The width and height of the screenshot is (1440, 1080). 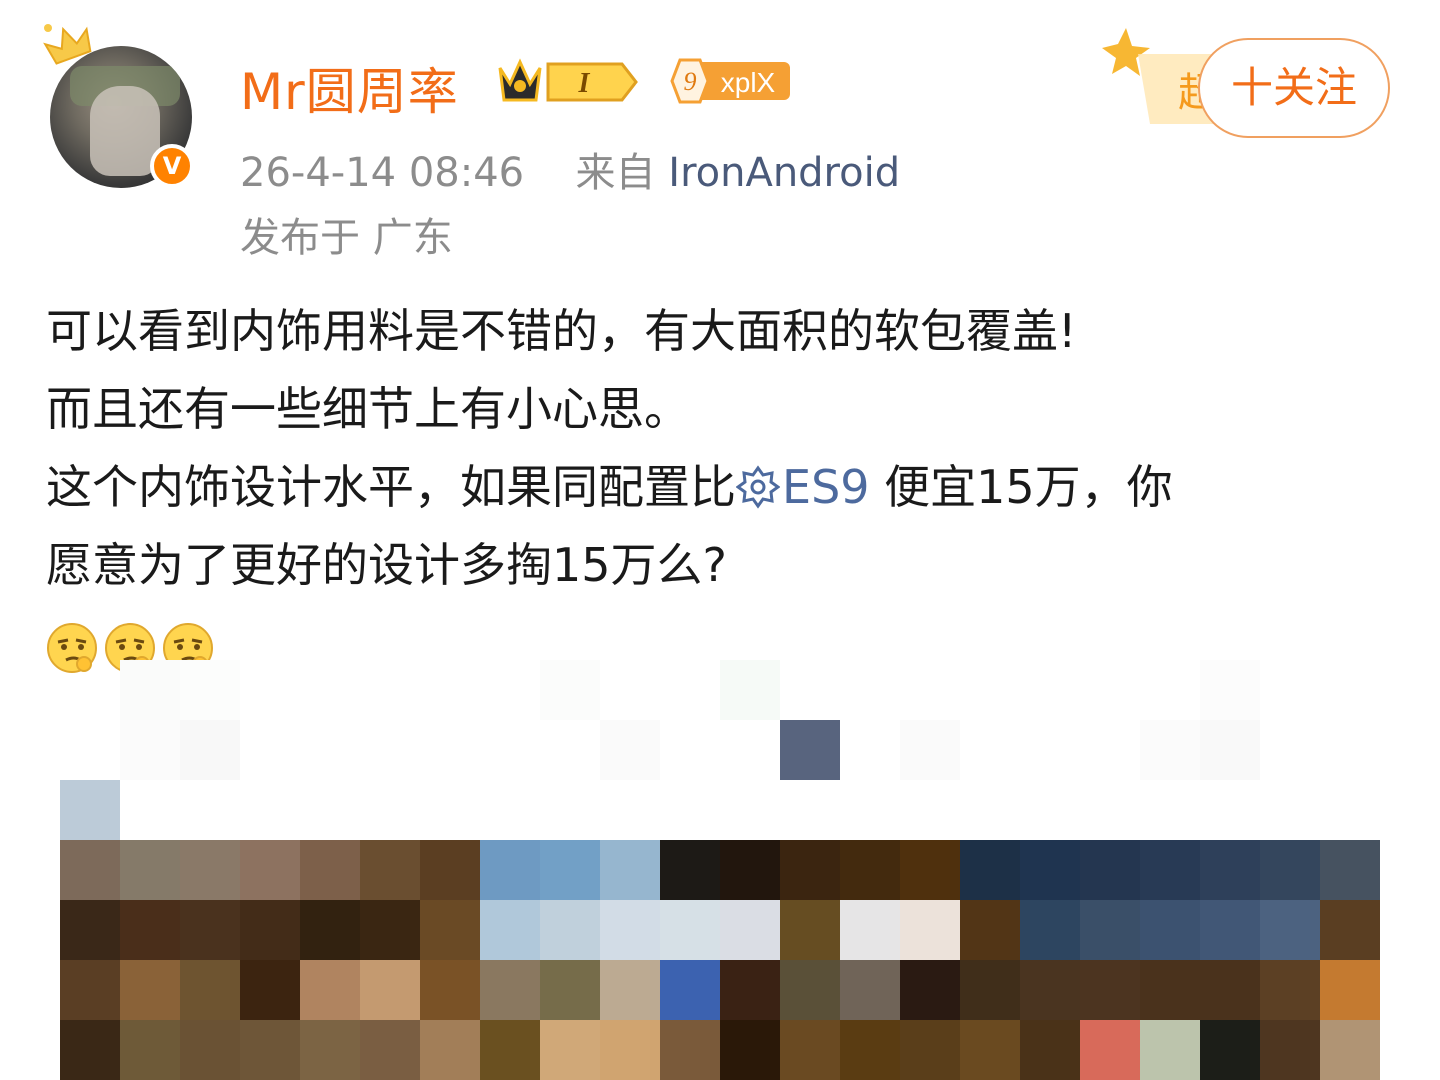 I want to click on topic-link: ES9, so click(x=803, y=487).